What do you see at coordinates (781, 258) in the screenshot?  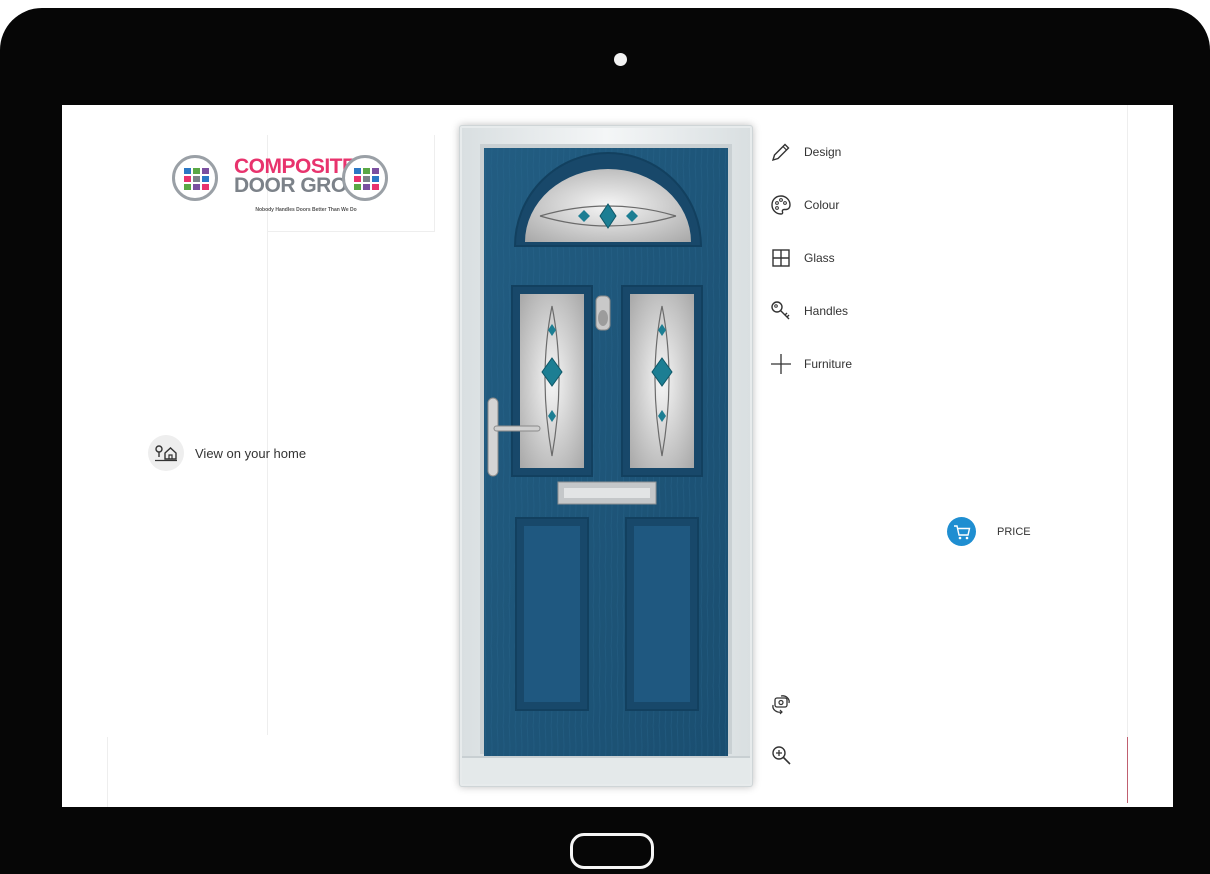 I see `grid-icon` at bounding box center [781, 258].